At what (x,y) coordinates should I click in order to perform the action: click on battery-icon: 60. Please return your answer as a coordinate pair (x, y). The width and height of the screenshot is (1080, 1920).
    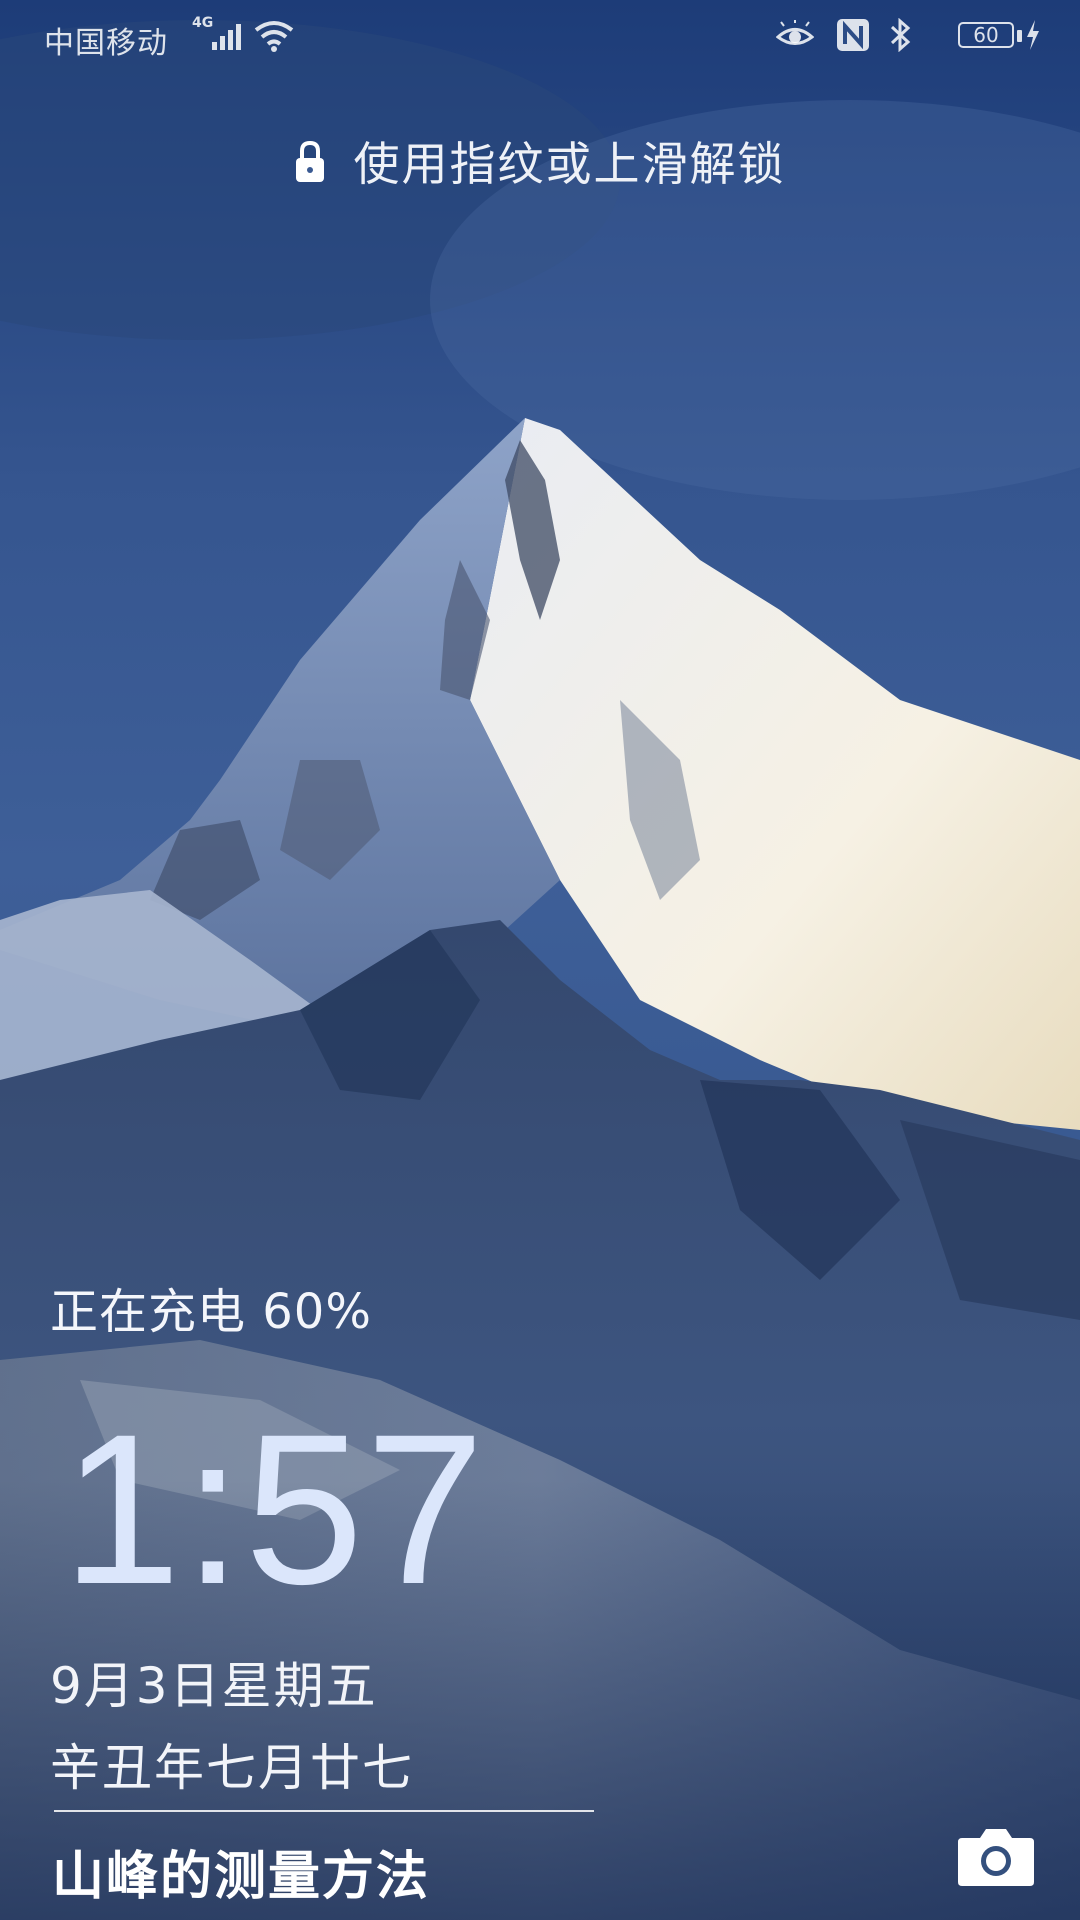
    Looking at the image, I should click on (986, 35).